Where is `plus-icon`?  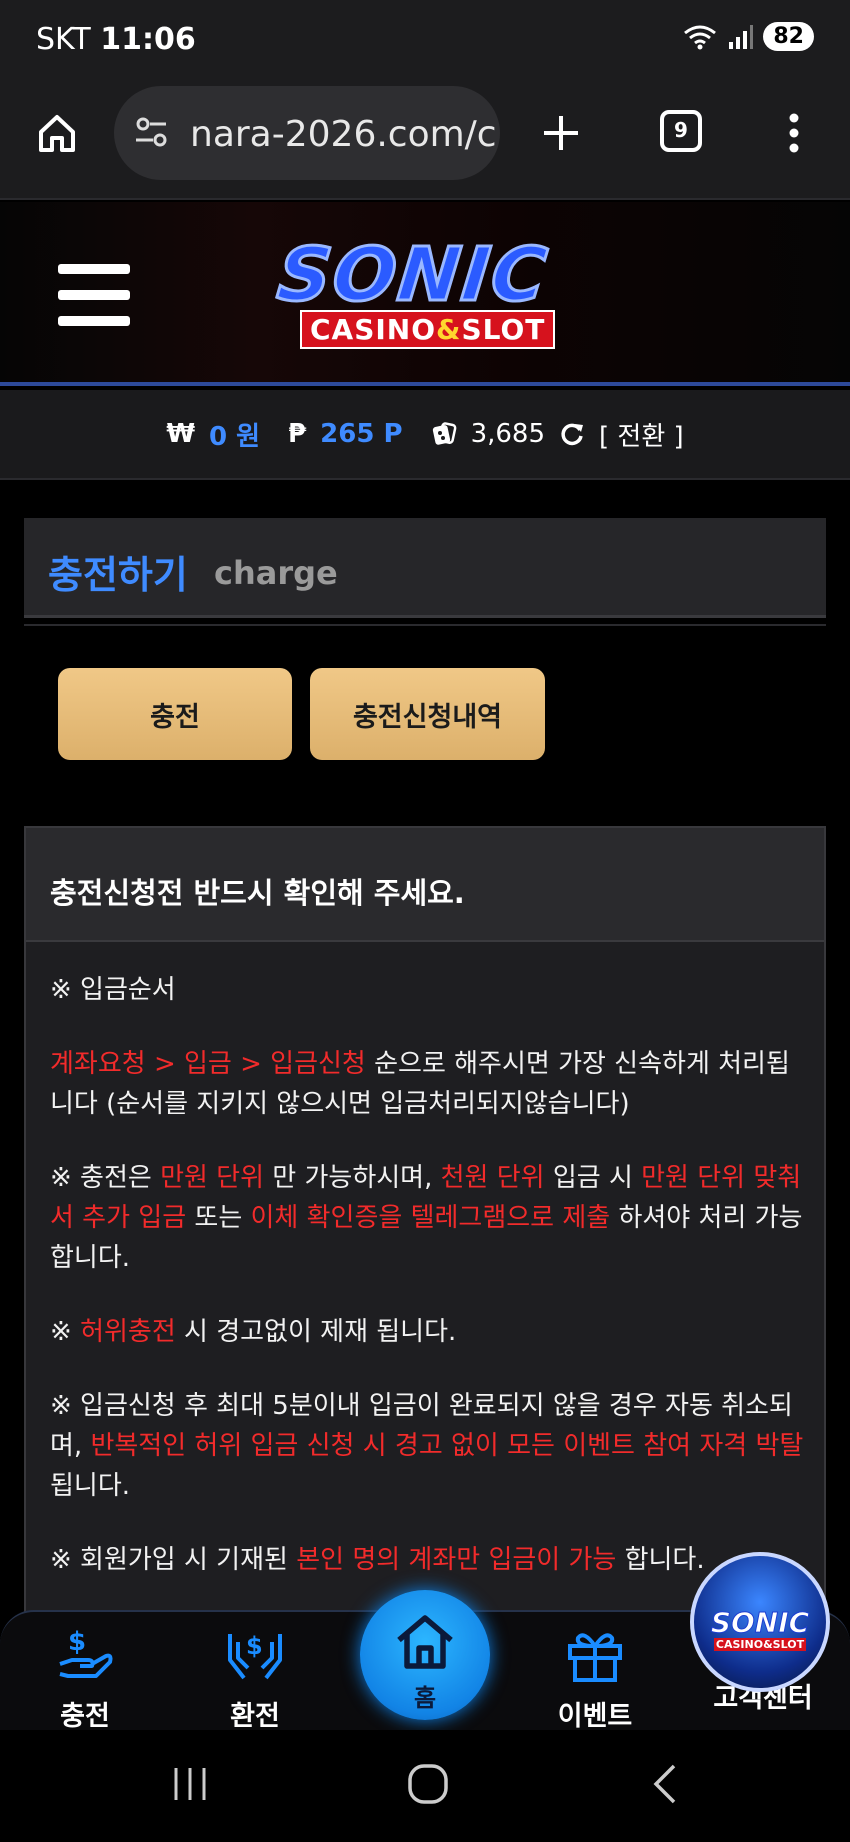
plus-icon is located at coordinates (561, 133).